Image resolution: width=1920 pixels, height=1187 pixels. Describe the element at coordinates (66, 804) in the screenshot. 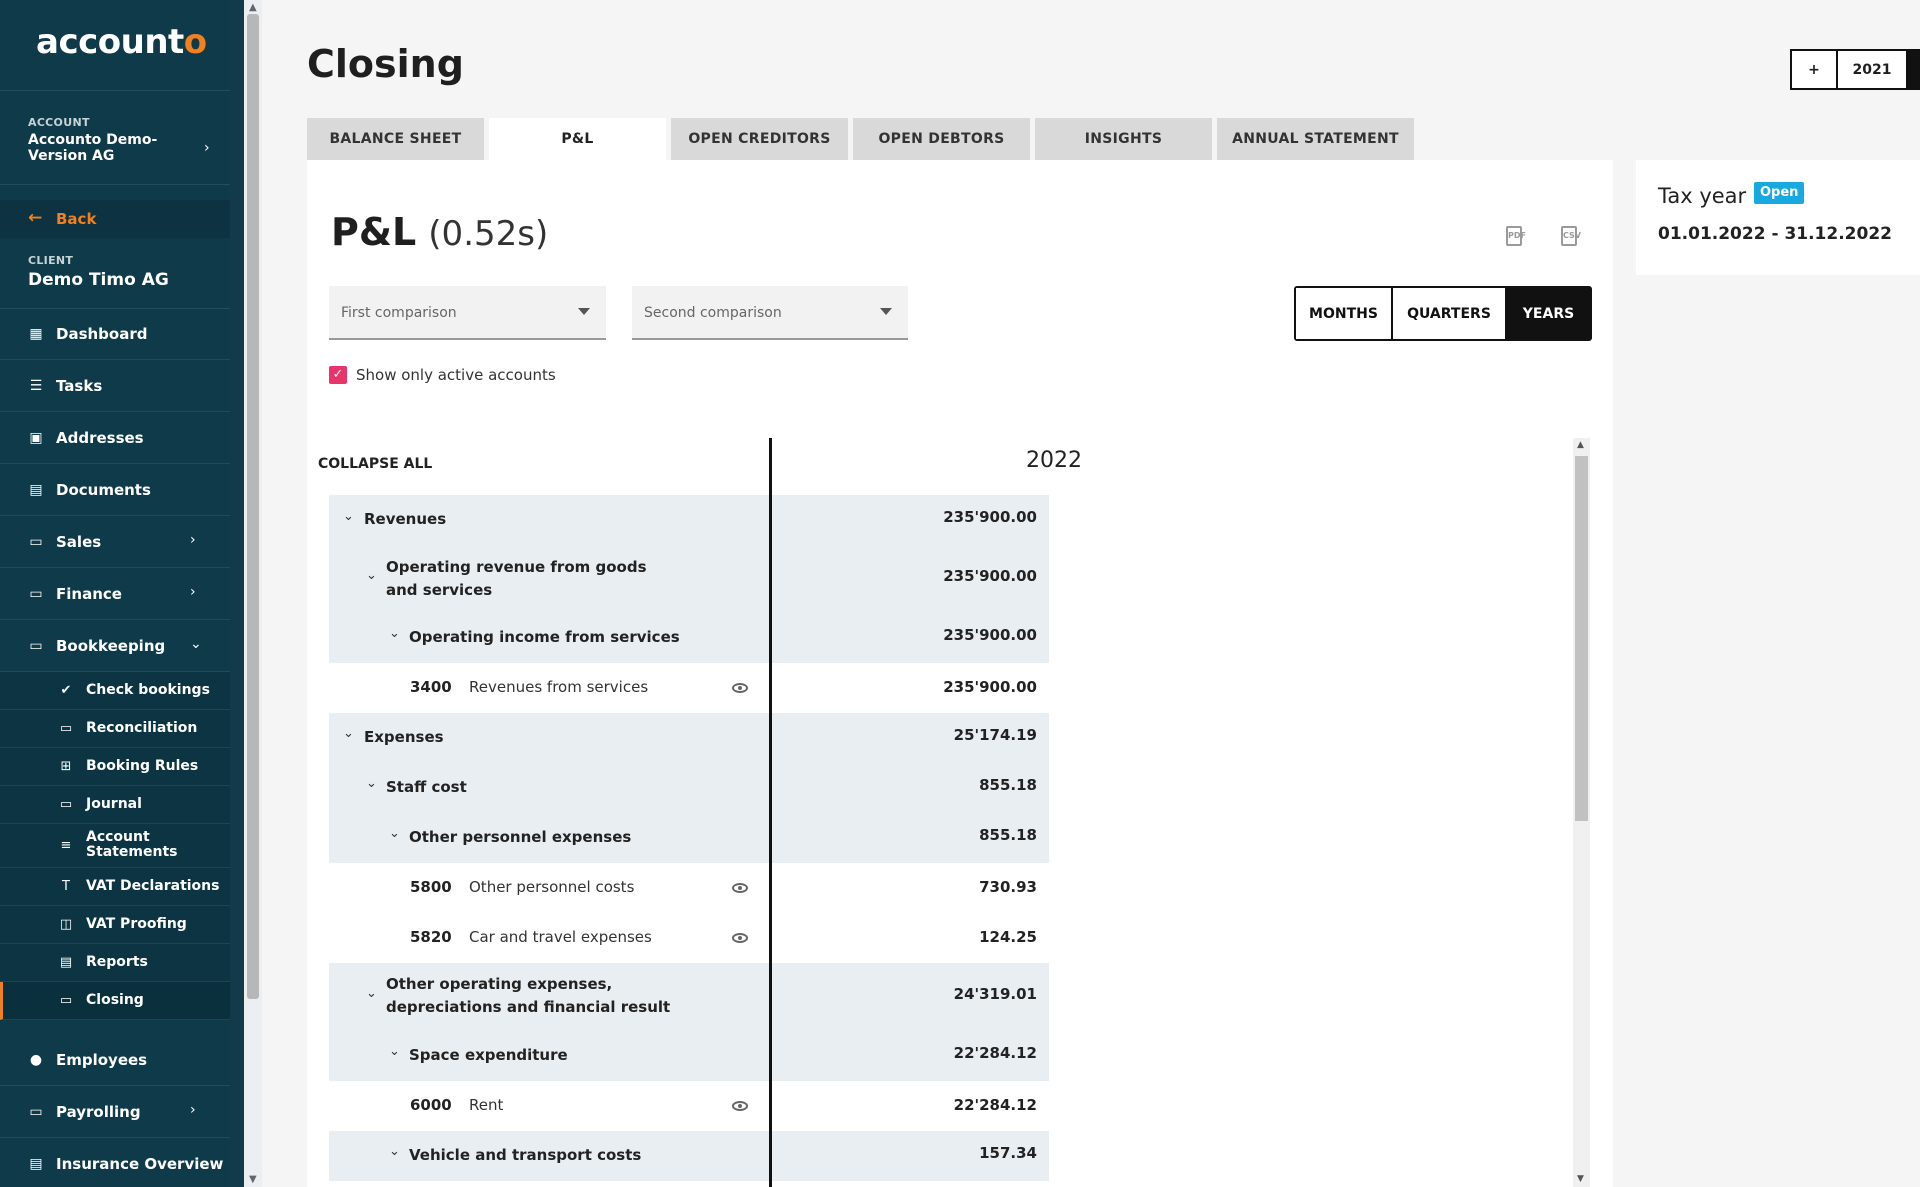

I see `journal-icon: ▭` at that location.